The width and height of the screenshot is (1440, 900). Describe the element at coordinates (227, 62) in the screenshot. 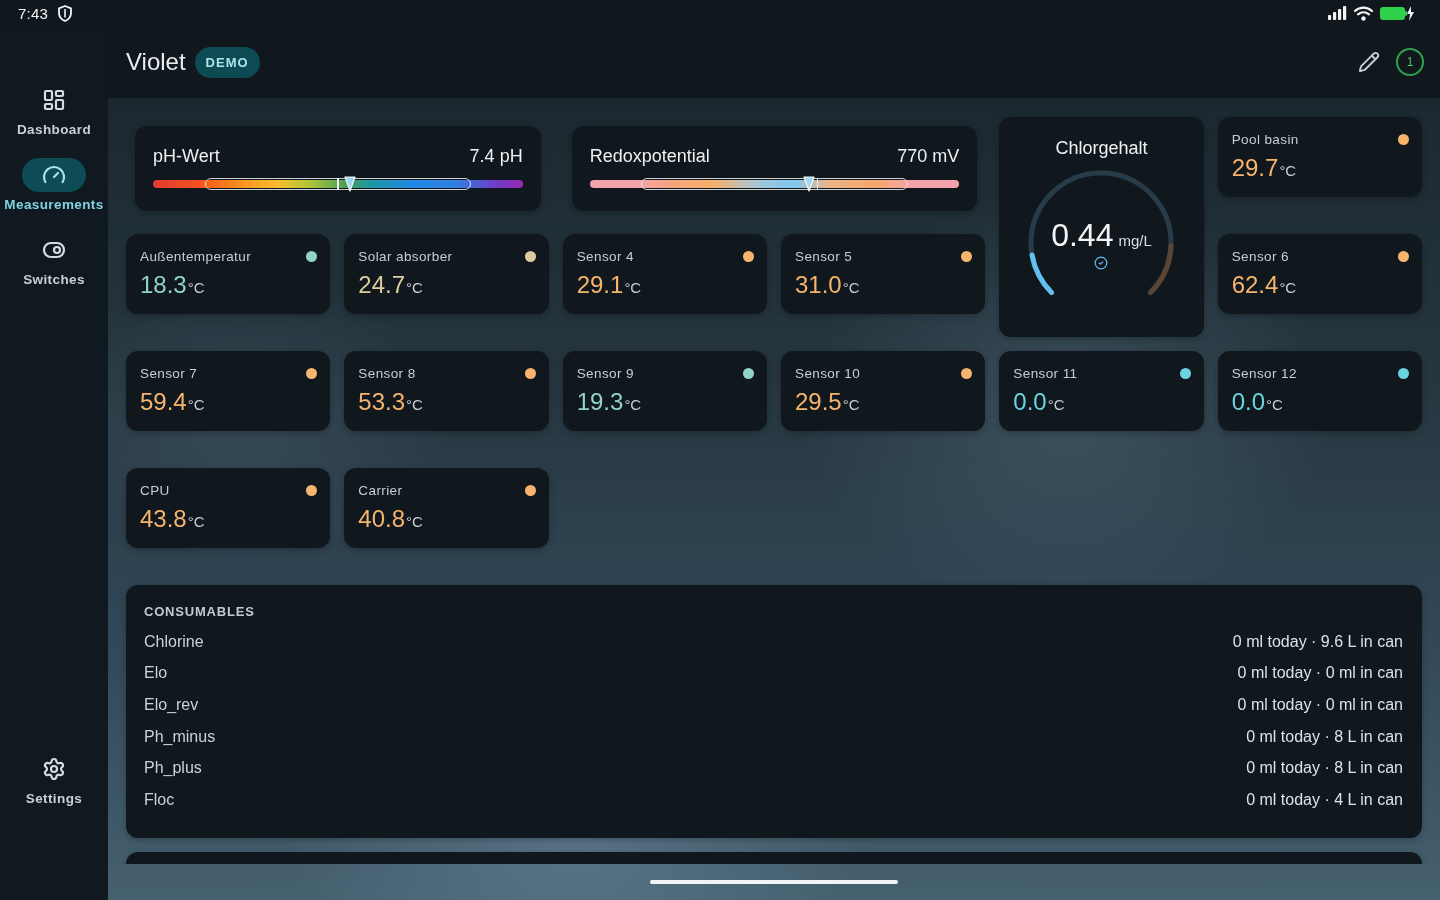

I see `demo-badge: DEMO` at that location.